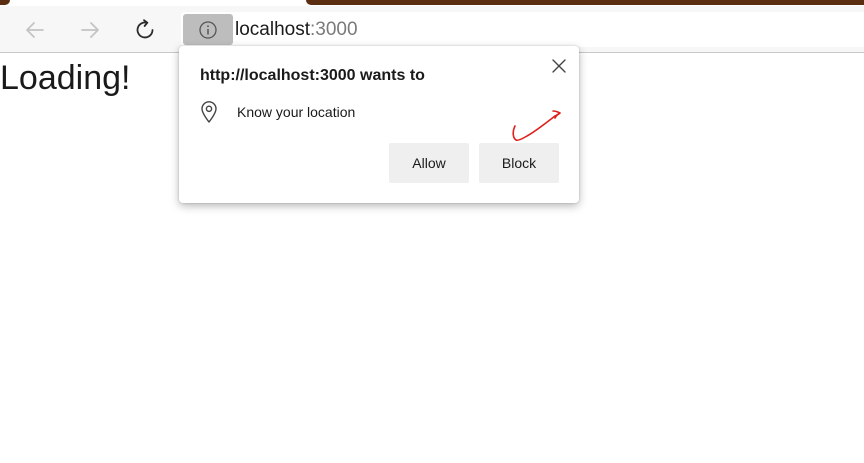  I want to click on allow-button: Allow, so click(429, 163).